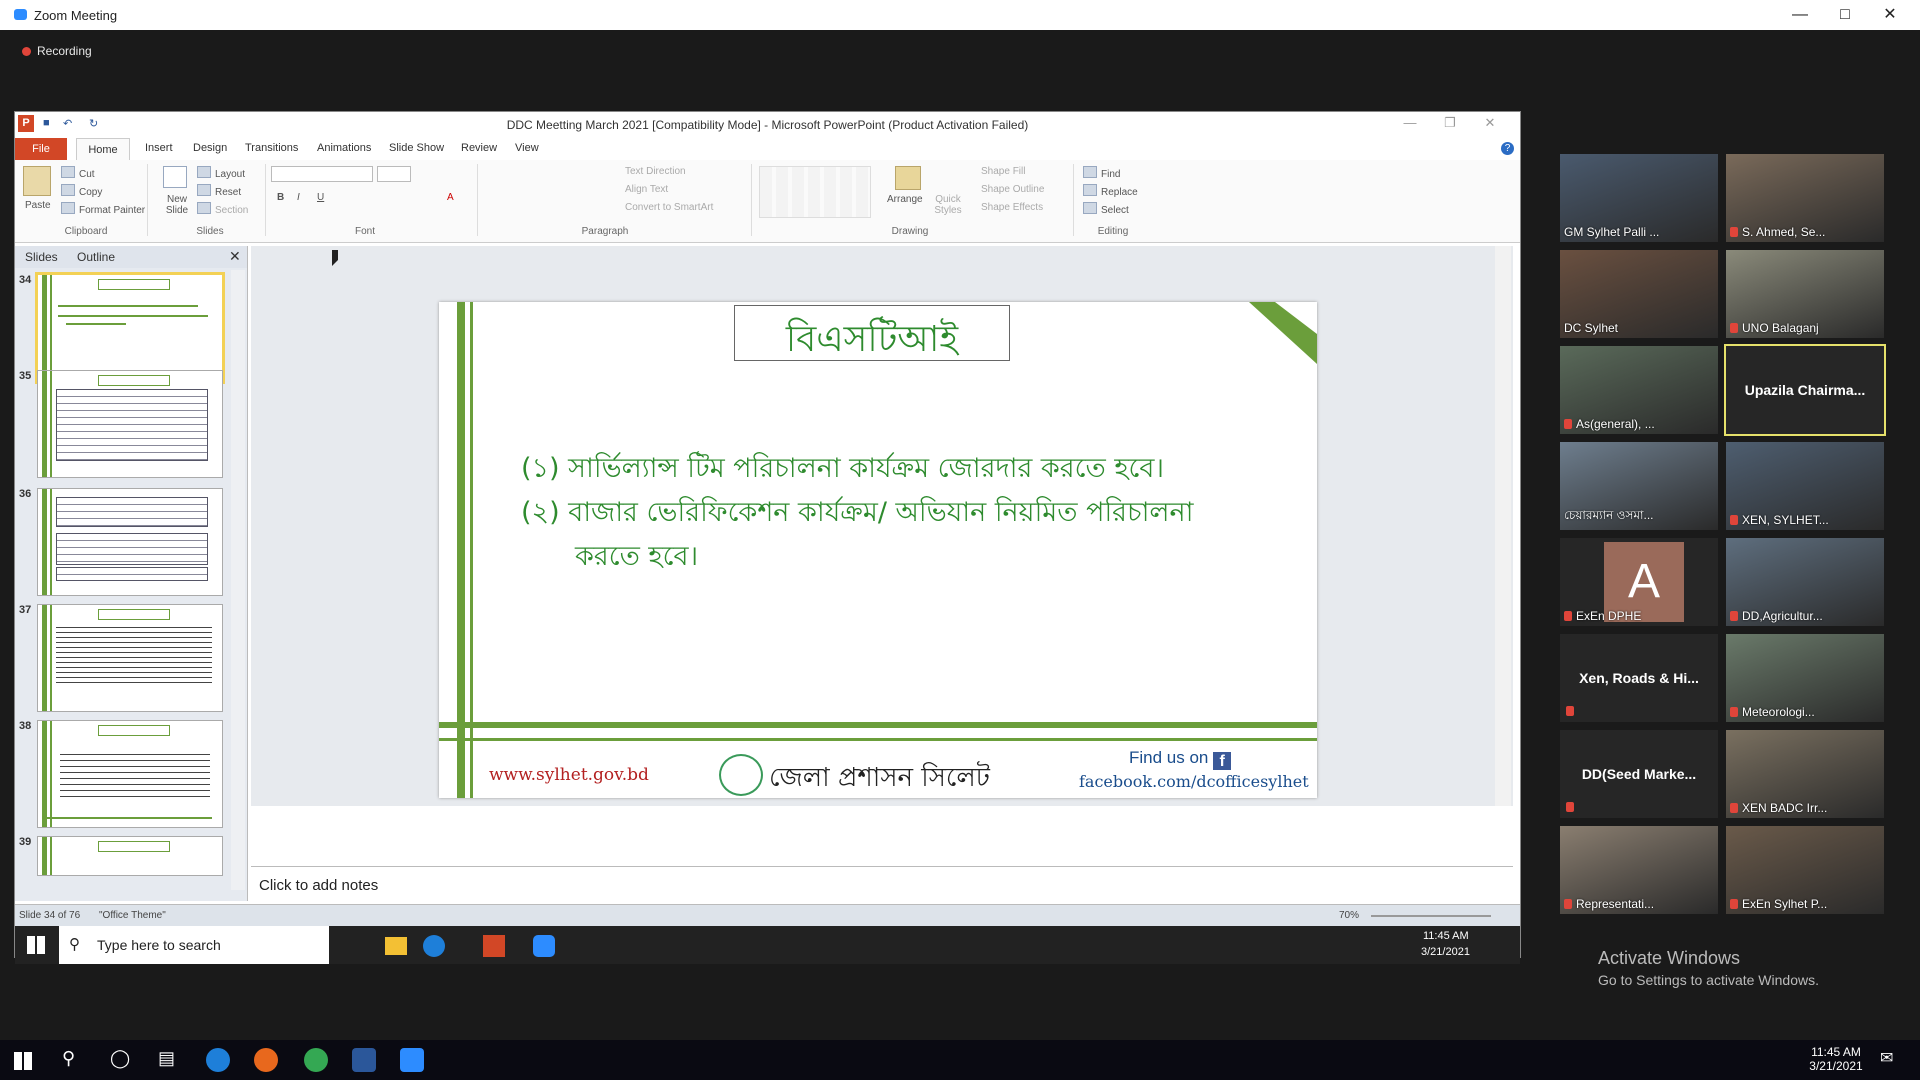  Describe the element at coordinates (646, 189) in the screenshot. I see `align-text-button: Align Text` at that location.